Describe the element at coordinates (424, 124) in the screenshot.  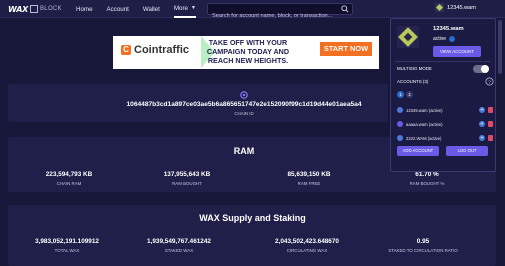
I see `account-row-label: aaaaa.wam (active)` at that location.